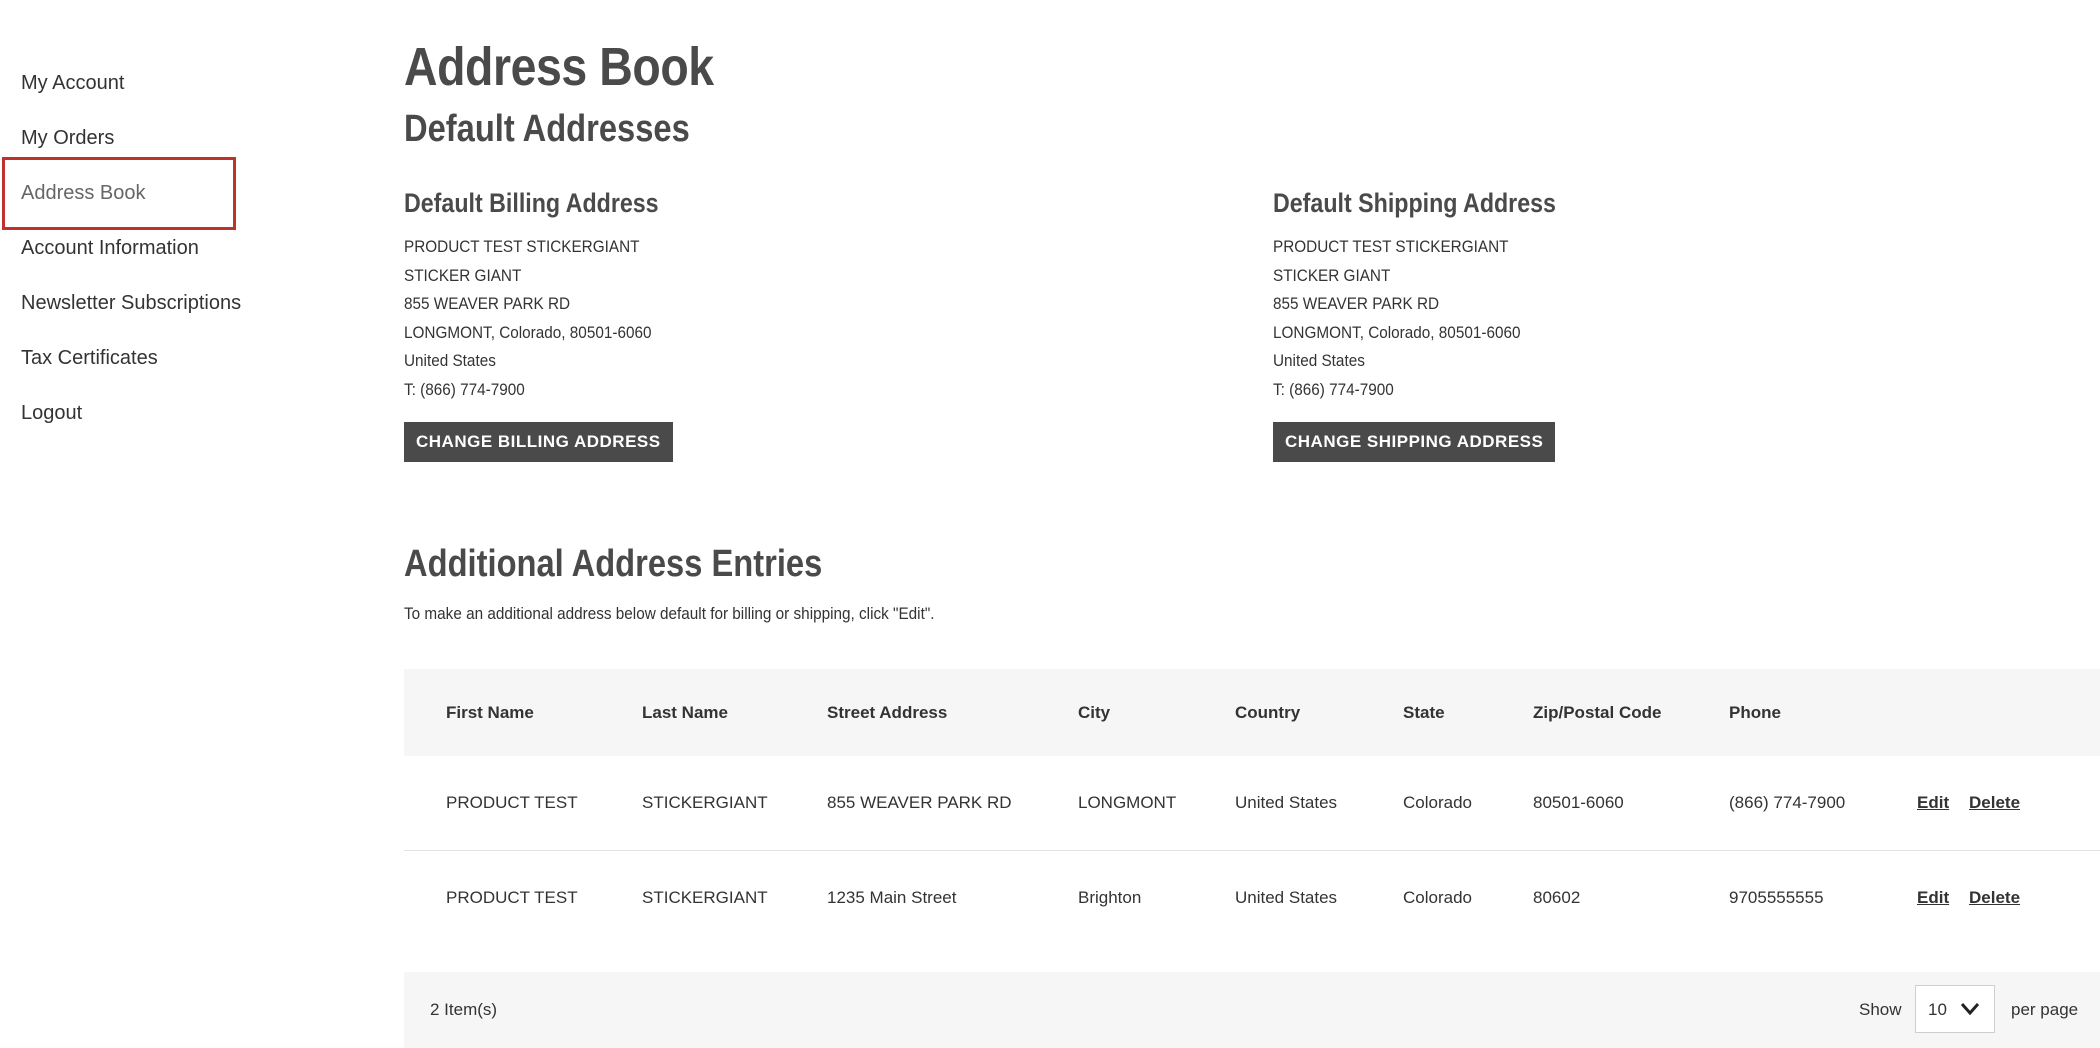  I want to click on column-header-city: City, so click(1094, 712).